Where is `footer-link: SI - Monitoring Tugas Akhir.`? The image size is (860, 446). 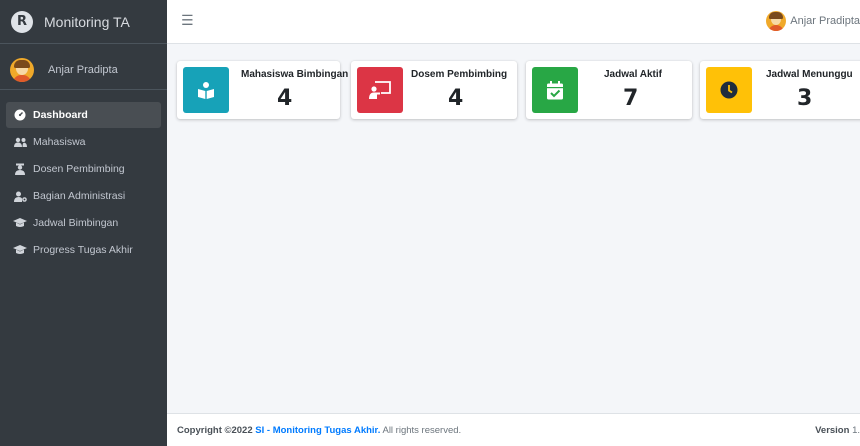 footer-link: SI - Monitoring Tugas Akhir. is located at coordinates (317, 430).